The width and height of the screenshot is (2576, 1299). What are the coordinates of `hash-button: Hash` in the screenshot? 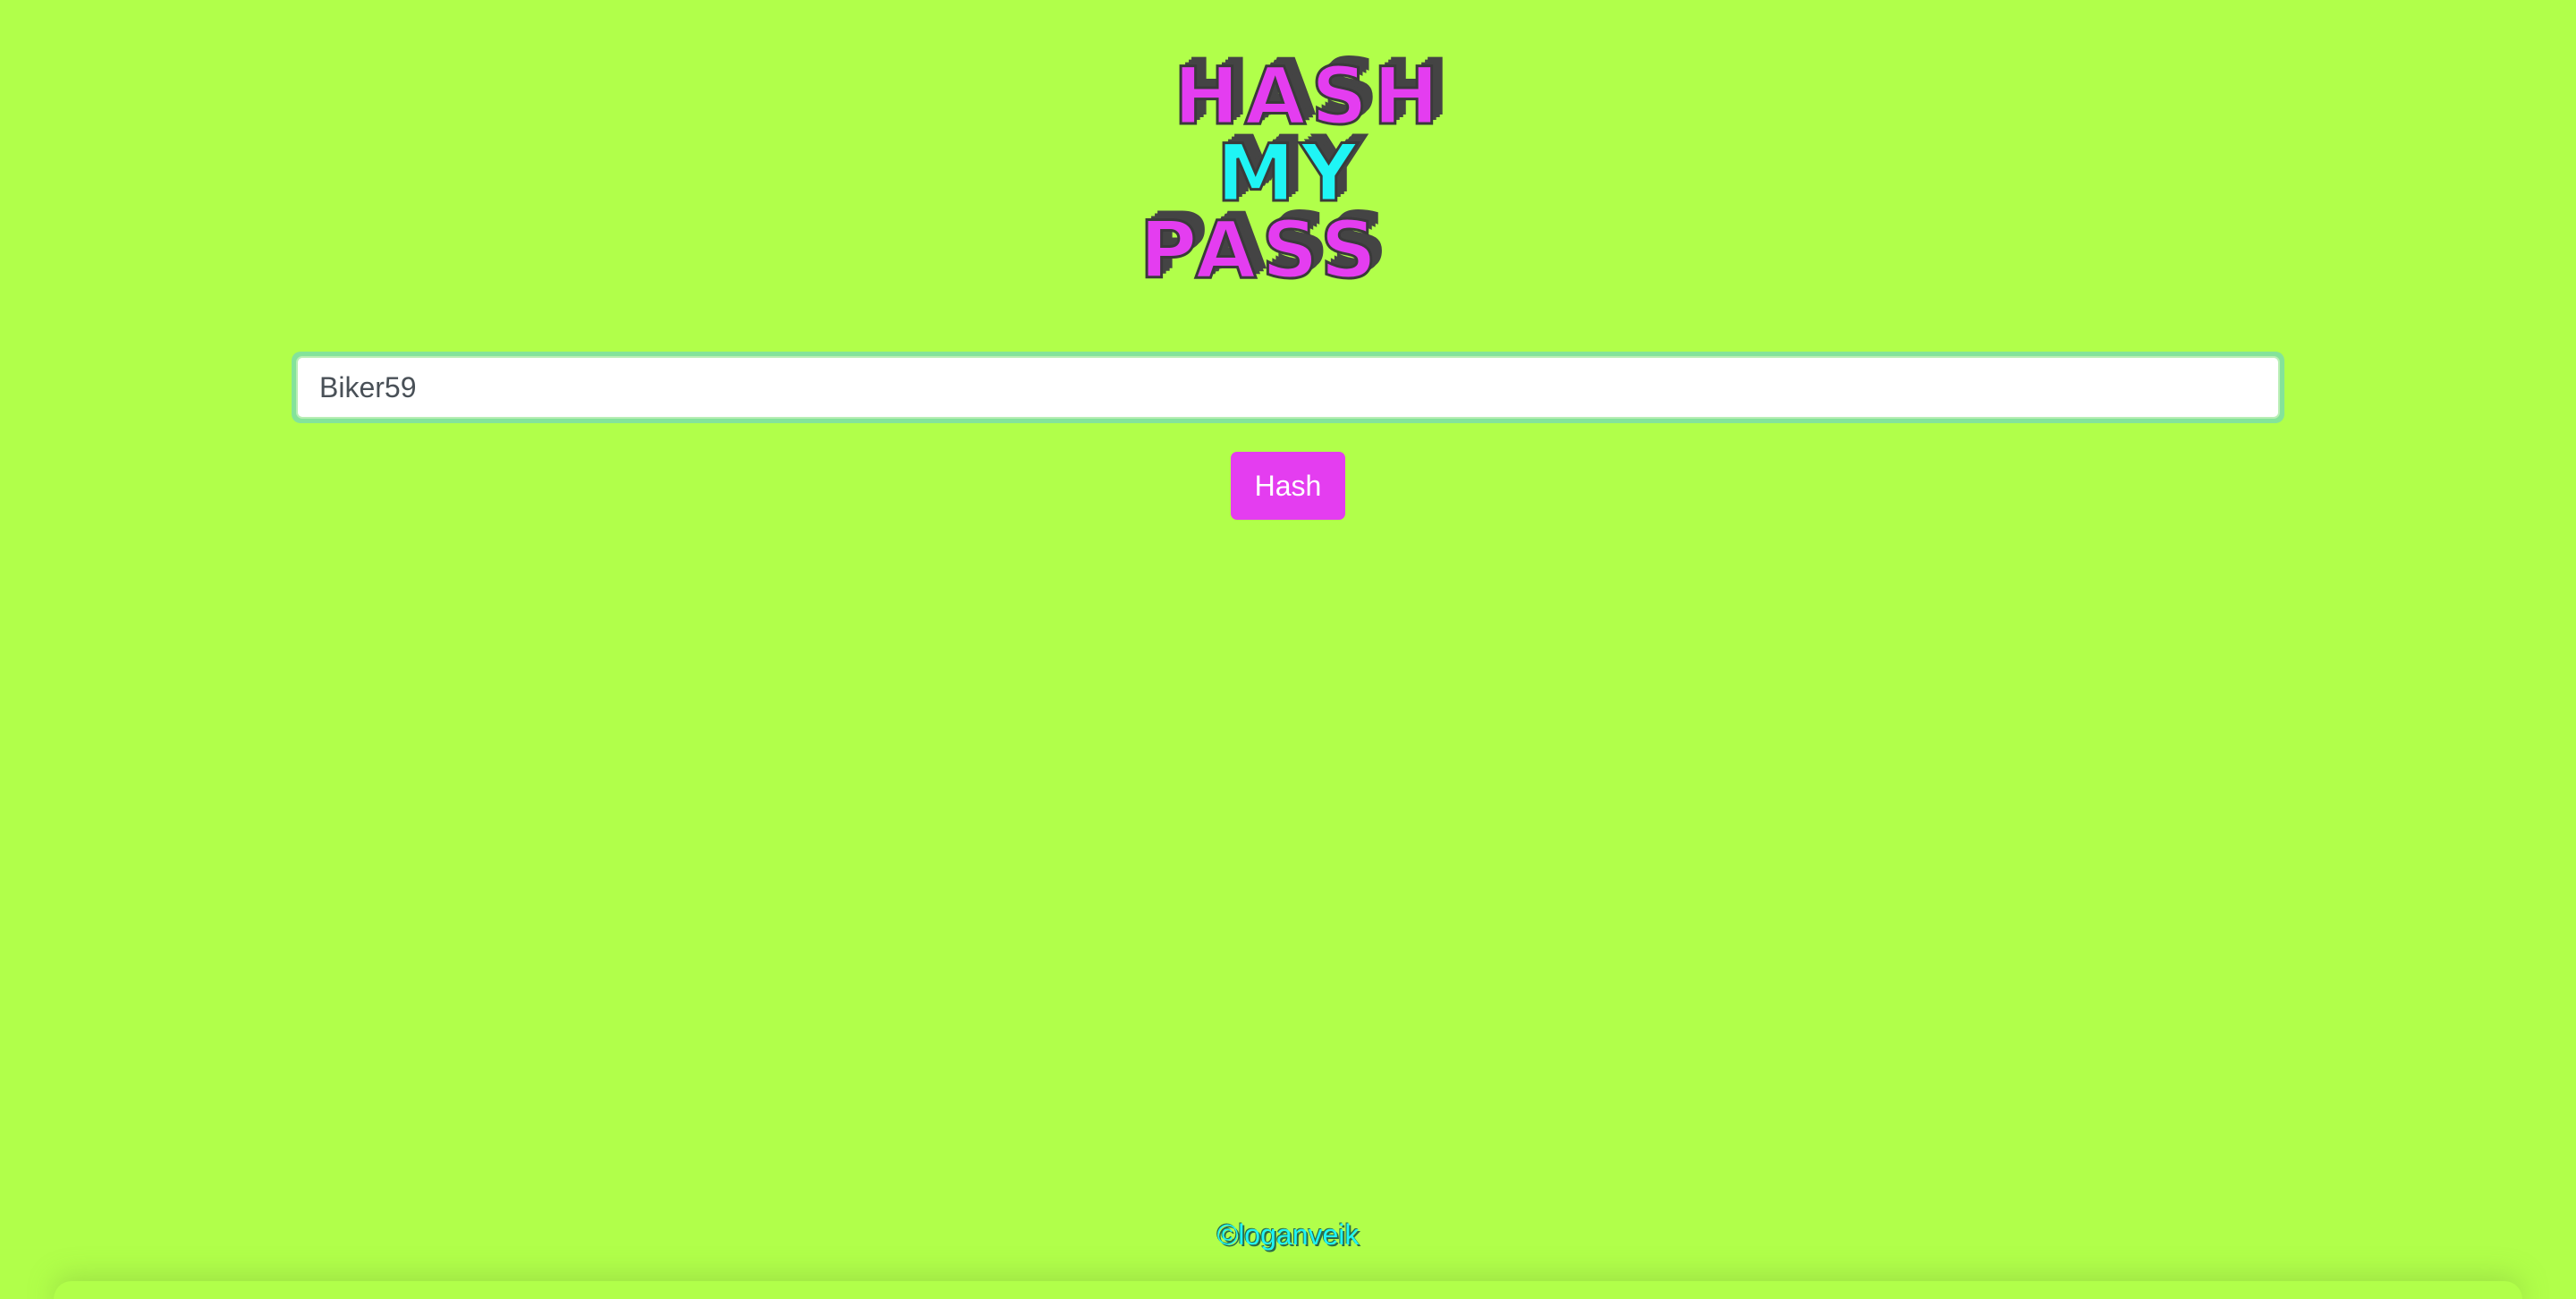 It's located at (1288, 486).